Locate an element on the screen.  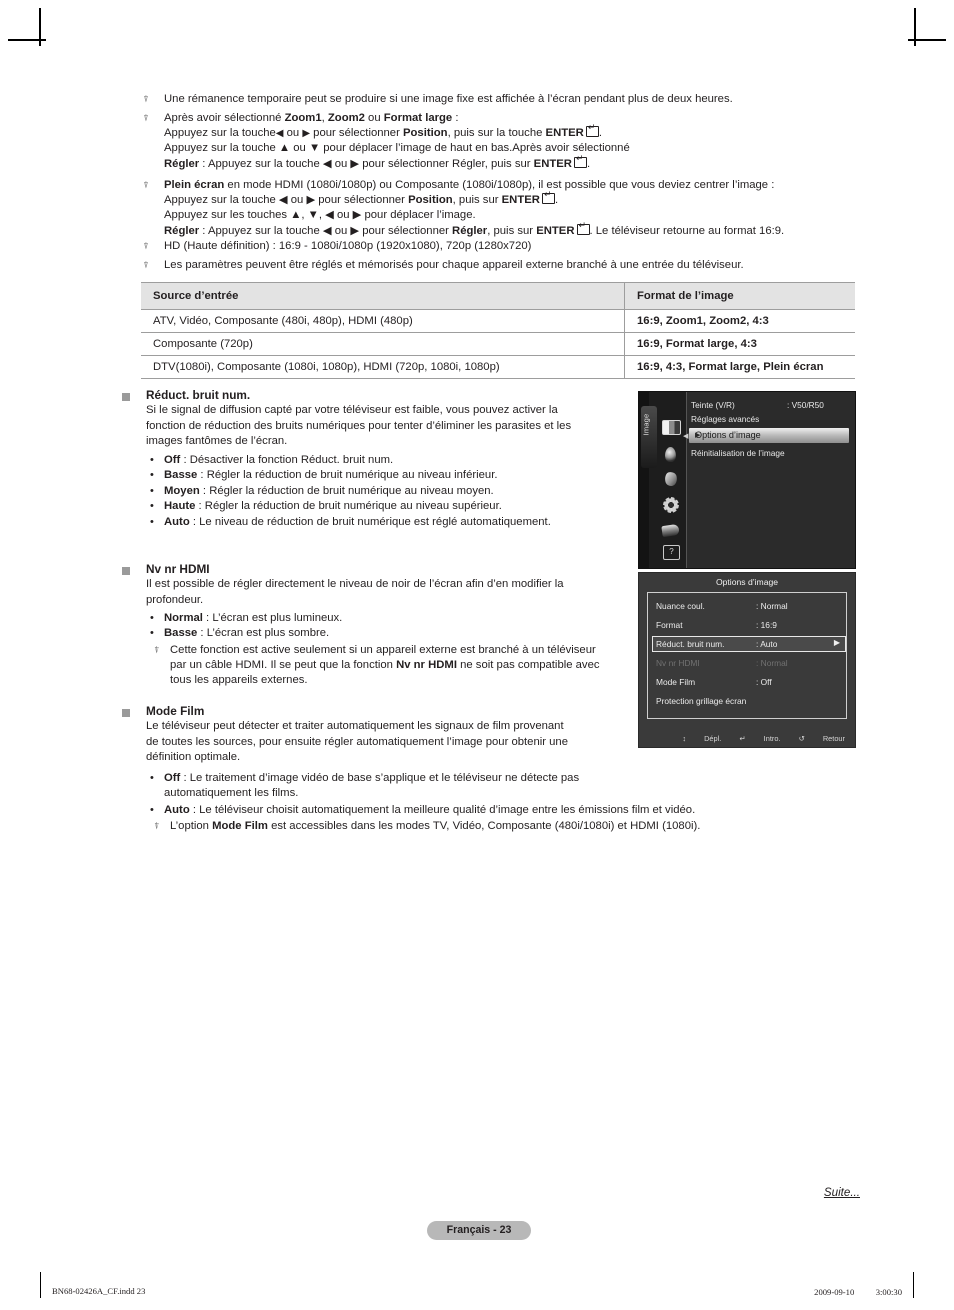
osd-row-reinitialisation: Réinitialisation de l’image is located at coordinates (738, 453).